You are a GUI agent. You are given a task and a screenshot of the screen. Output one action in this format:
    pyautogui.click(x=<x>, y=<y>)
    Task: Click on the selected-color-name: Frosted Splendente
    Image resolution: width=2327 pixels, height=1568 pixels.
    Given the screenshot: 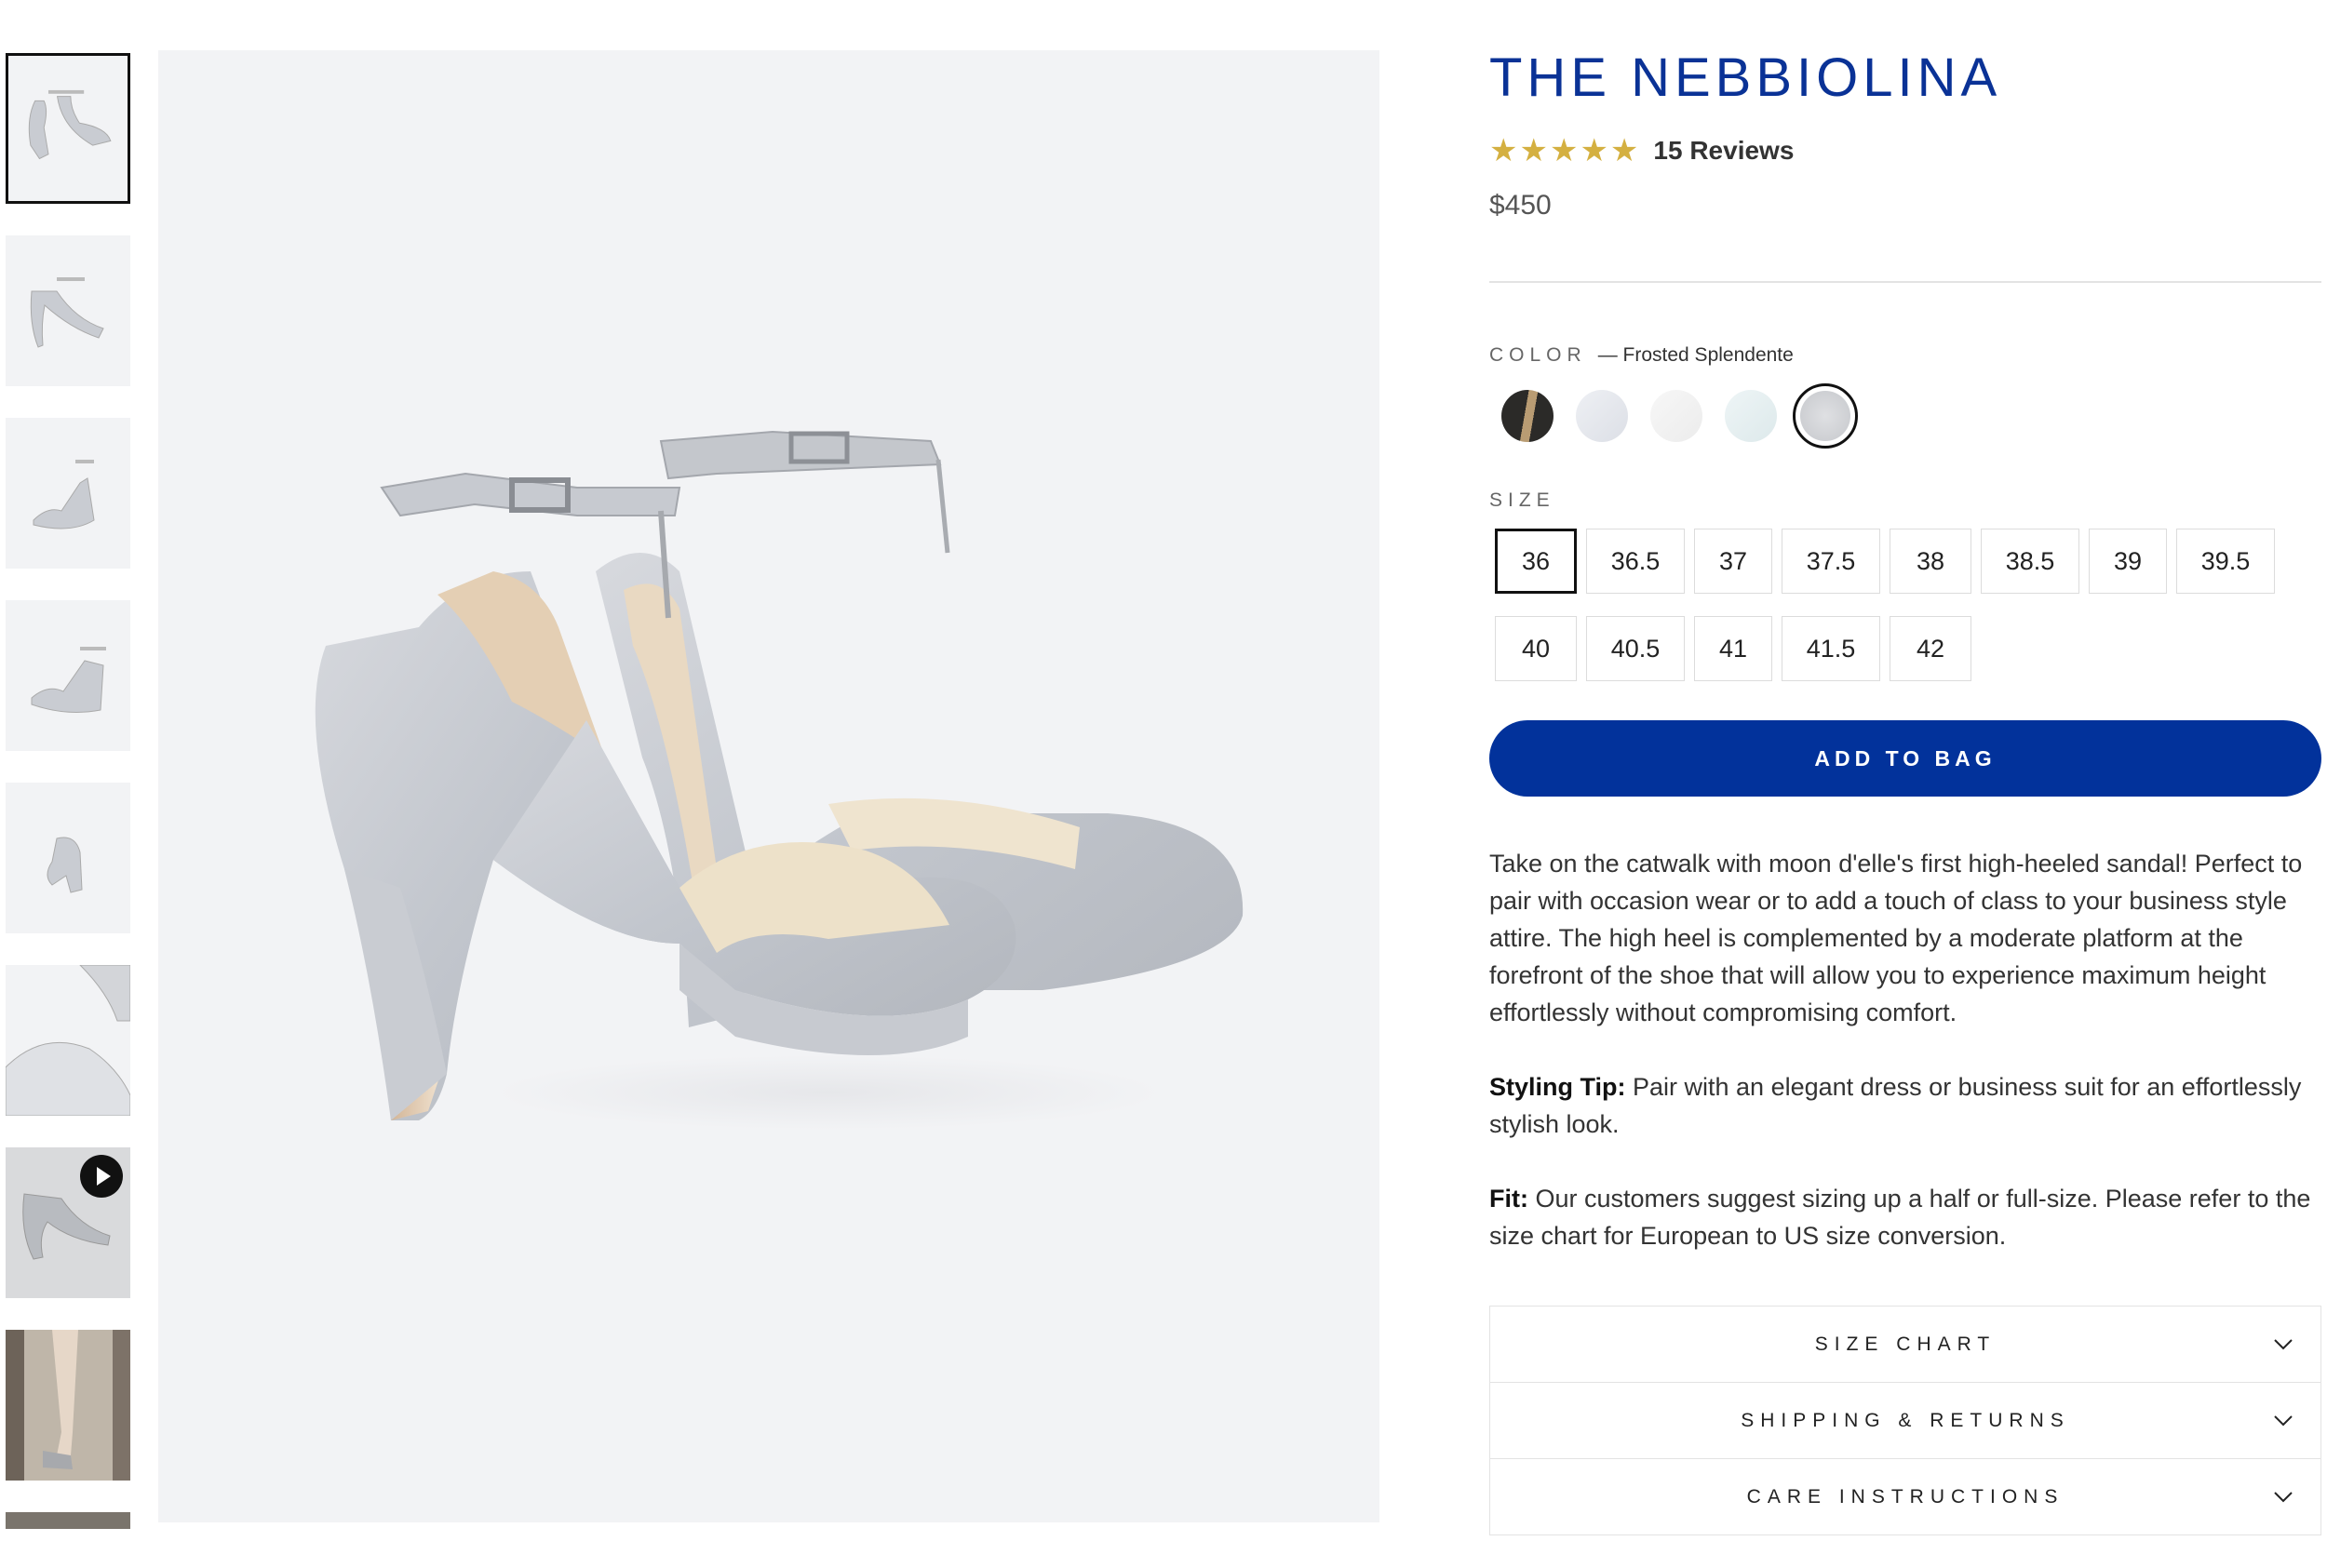 What is the action you would take?
    pyautogui.click(x=1696, y=355)
    